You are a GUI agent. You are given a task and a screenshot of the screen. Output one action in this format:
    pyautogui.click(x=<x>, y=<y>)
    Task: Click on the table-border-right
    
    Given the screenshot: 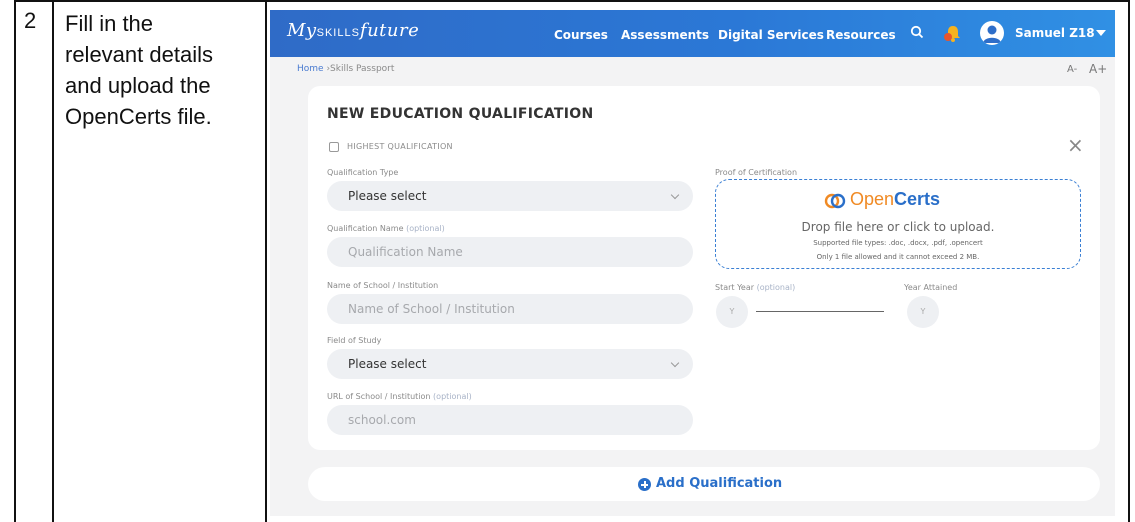 What is the action you would take?
    pyautogui.click(x=1129, y=261)
    